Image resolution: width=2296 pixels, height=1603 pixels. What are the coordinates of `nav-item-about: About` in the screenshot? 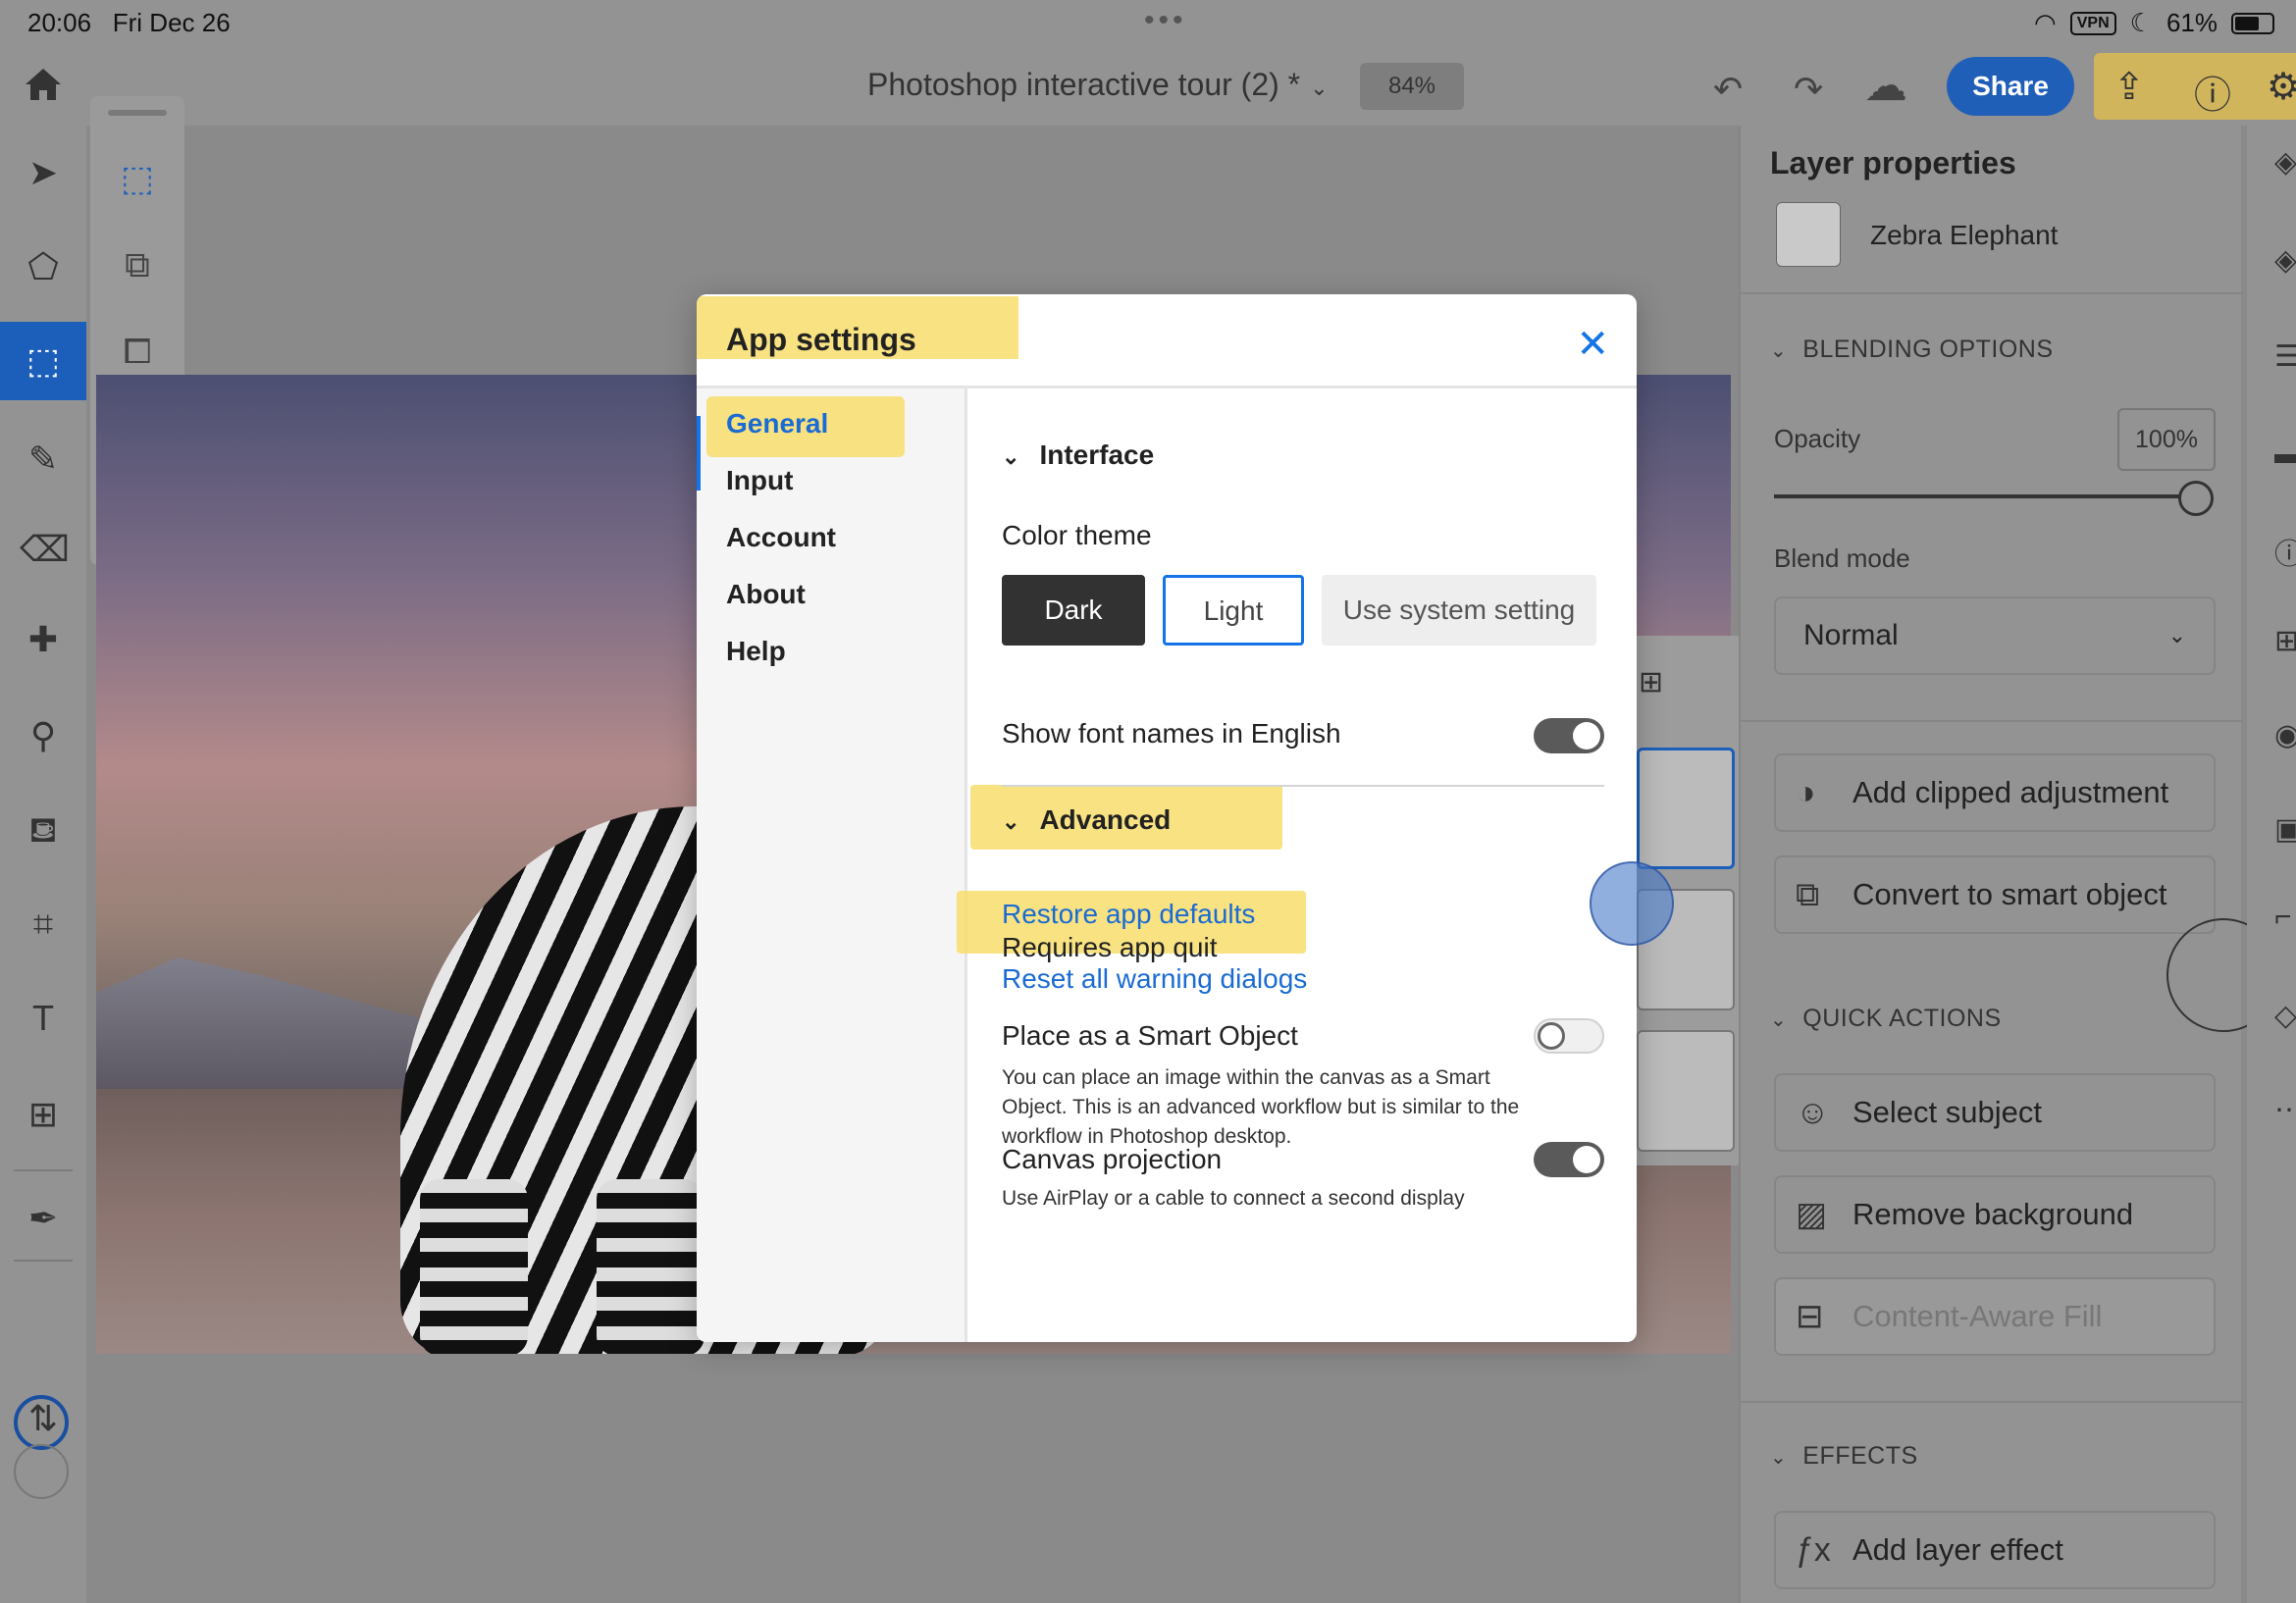 It's located at (766, 594).